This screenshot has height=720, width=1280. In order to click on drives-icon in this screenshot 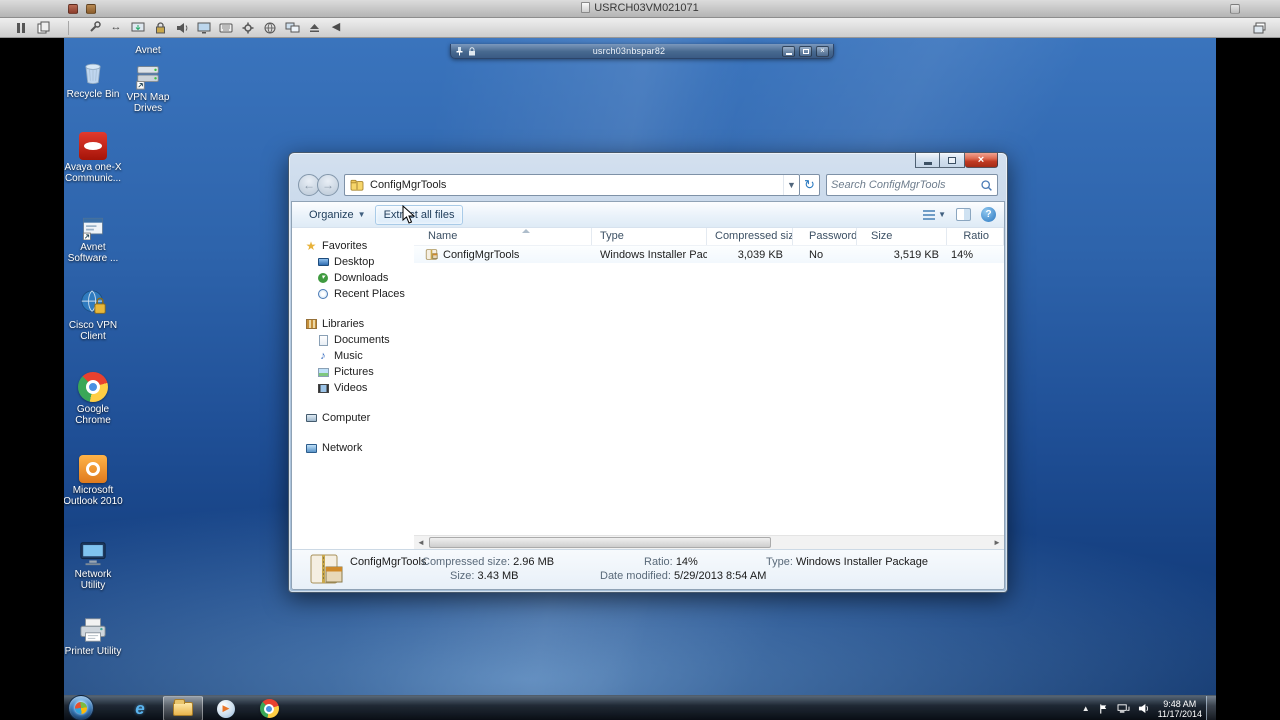, I will do `click(148, 74)`.